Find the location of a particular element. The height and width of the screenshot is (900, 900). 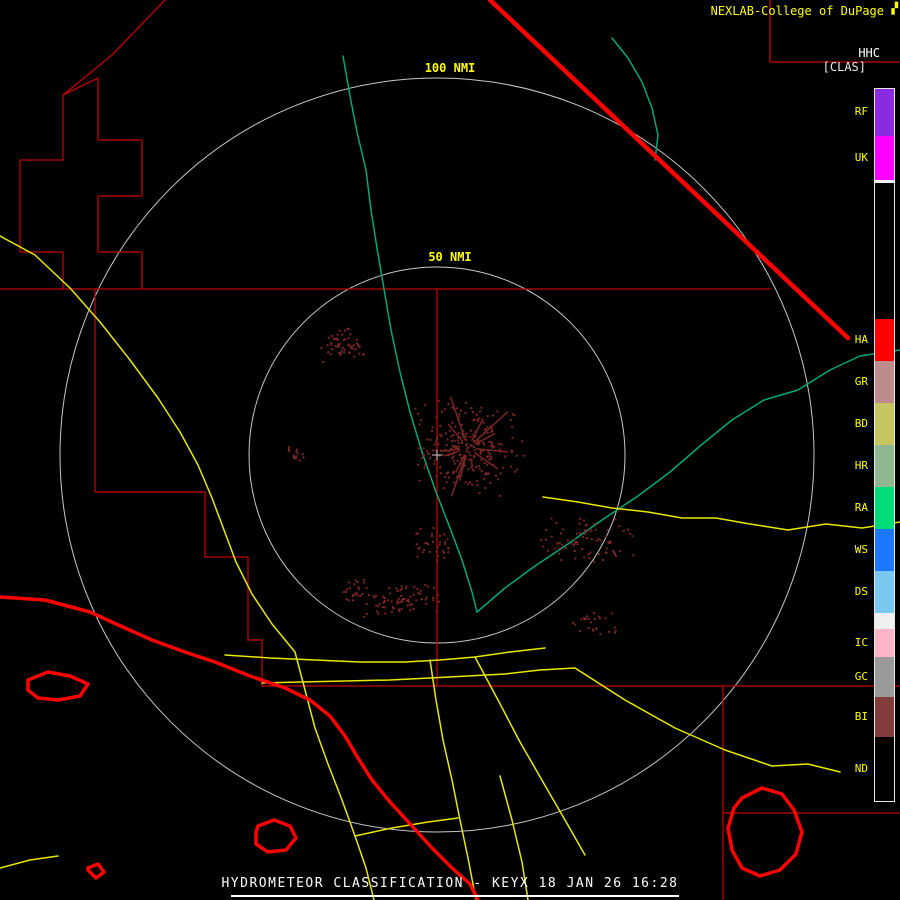

range-ring-label: 100 NMI is located at coordinates (450, 68).